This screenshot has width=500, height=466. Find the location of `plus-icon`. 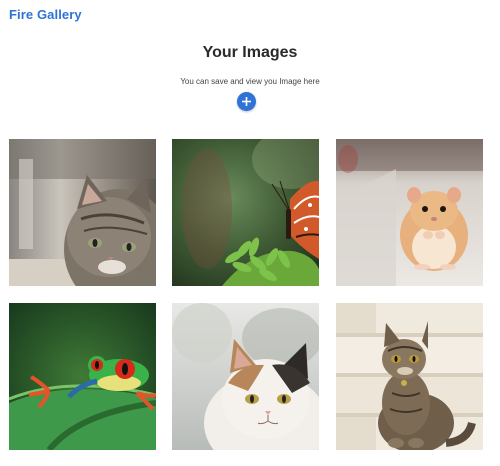

plus-icon is located at coordinates (246, 101).